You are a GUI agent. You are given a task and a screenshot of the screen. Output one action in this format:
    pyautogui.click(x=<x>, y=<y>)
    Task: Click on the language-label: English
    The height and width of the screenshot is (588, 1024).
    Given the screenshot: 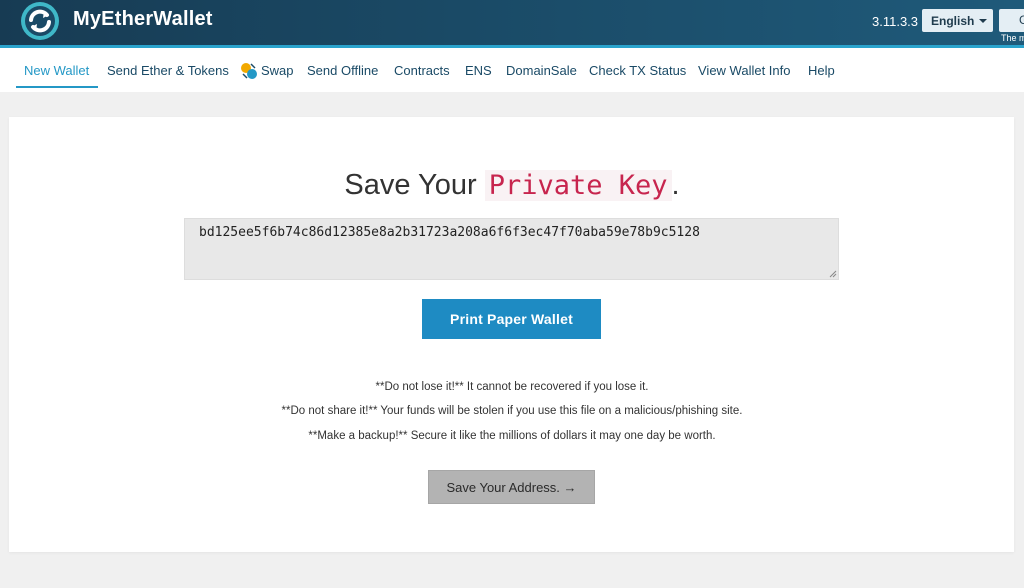 What is the action you would take?
    pyautogui.click(x=953, y=21)
    